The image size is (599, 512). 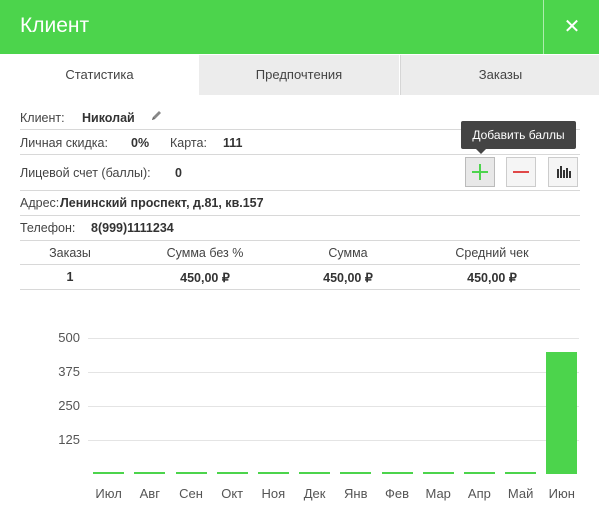 I want to click on close-button-container: ✕, so click(x=571, y=27).